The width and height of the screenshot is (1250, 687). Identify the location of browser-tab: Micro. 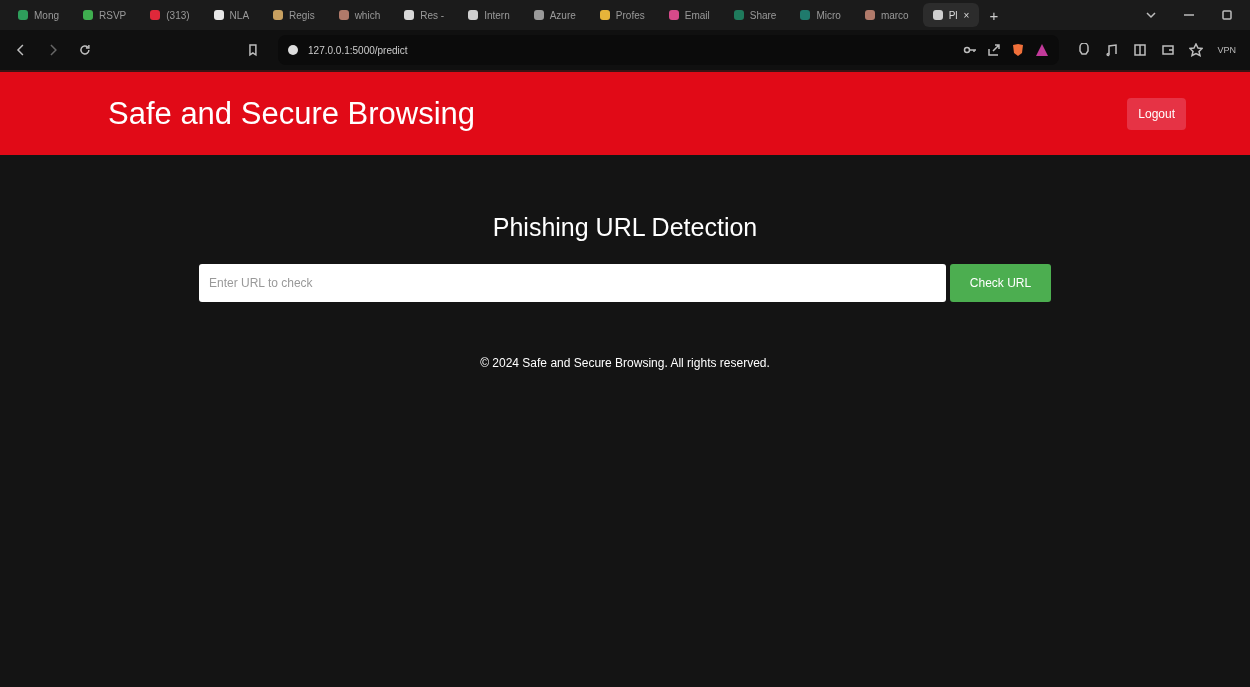
(820, 15).